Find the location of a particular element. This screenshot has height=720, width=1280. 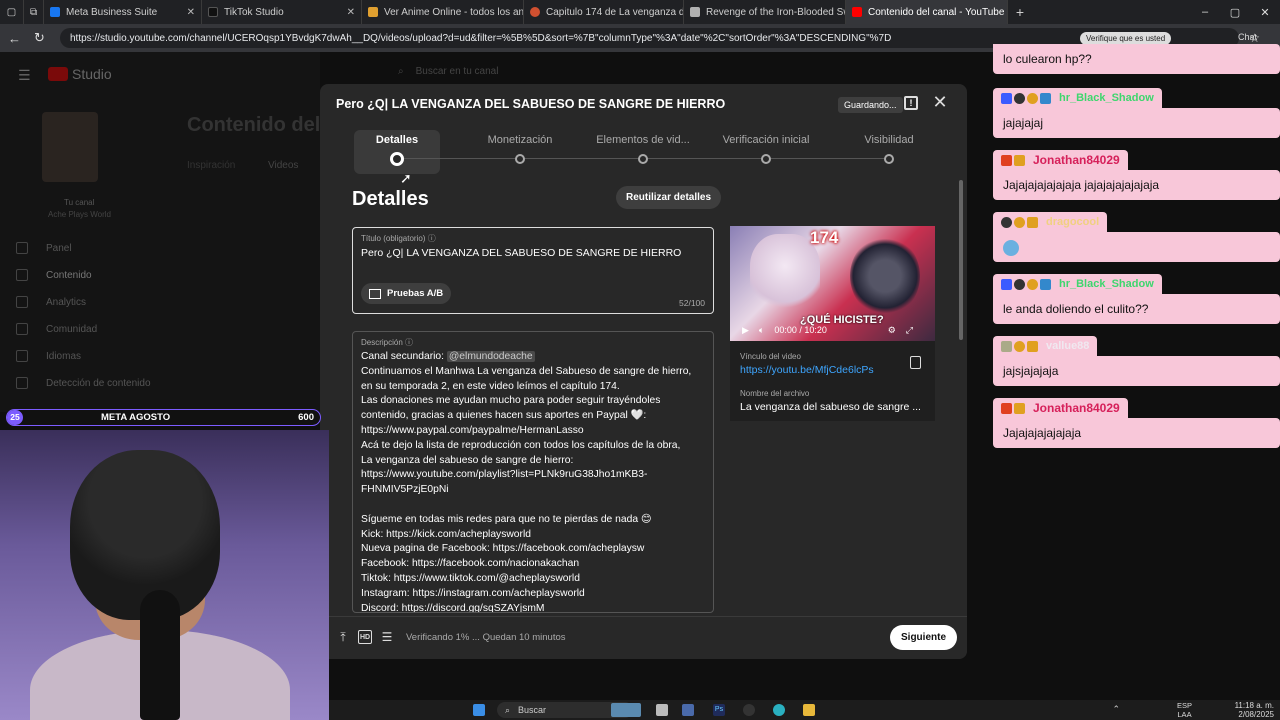

sidebar-item-deteccion: Detección de contenido is located at coordinates (83, 383).